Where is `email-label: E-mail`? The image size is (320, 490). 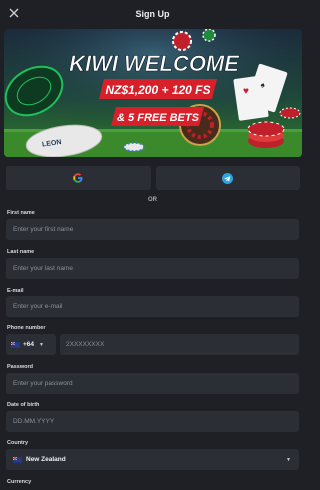 email-label: E-mail is located at coordinates (15, 291).